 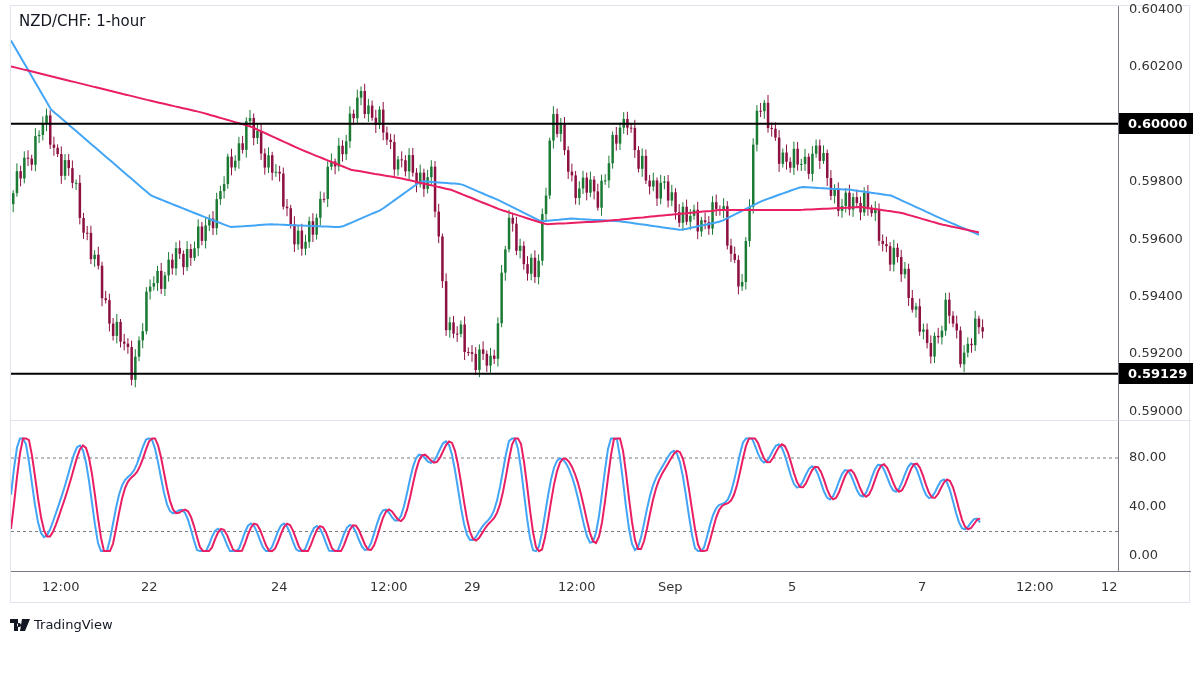 I want to click on oscillator-tick-label: 40.00, so click(x=1148, y=505).